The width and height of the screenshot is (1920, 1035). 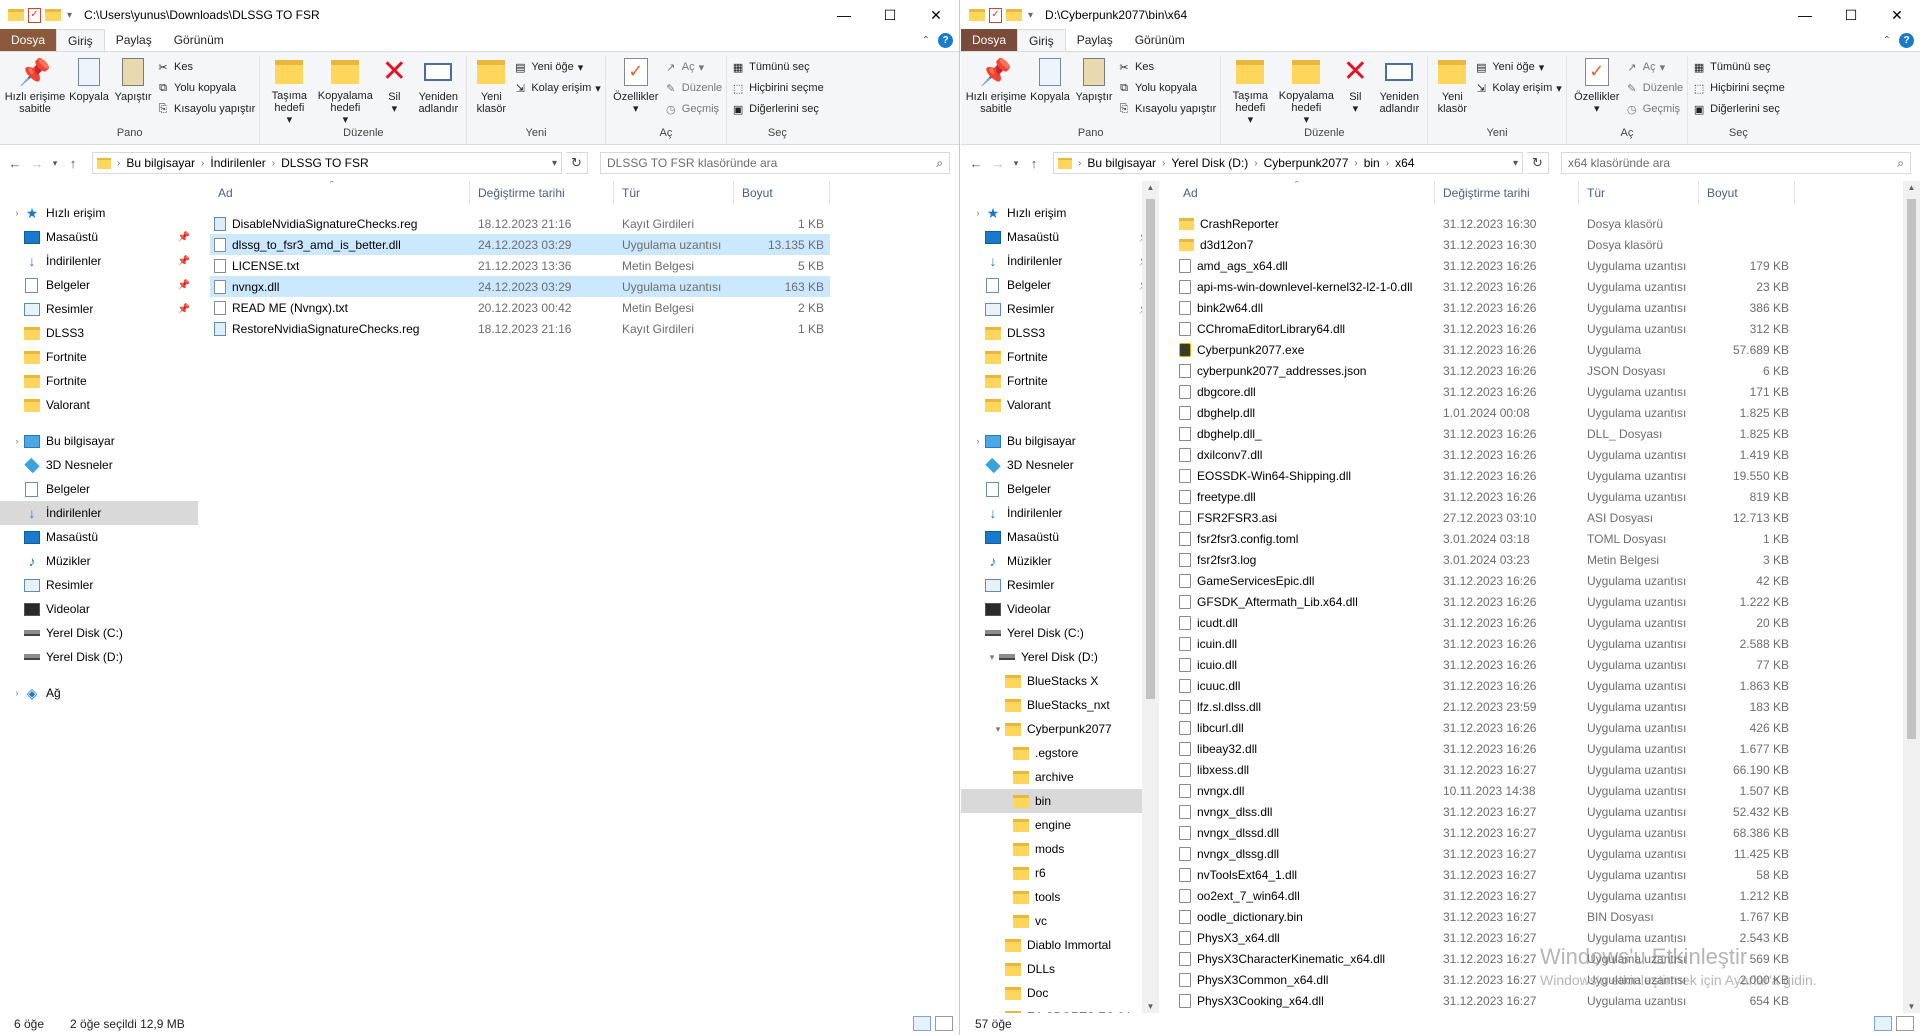 I want to click on move-to-button: Taşıma hedefi ▾, so click(x=1250, y=91).